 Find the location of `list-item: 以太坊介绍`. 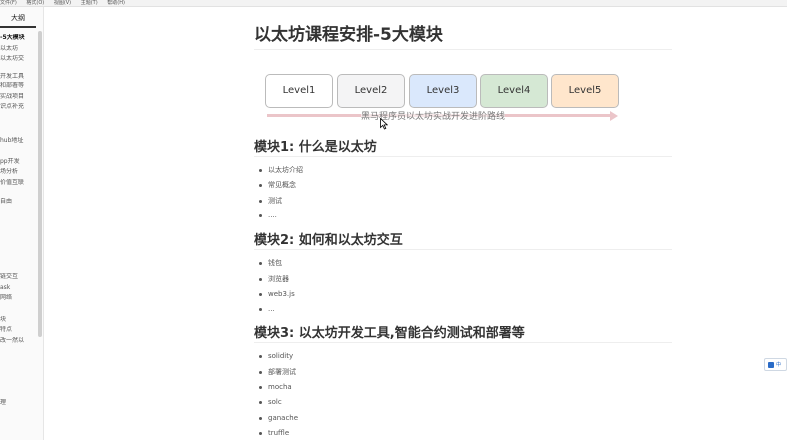

list-item: 以太坊介绍 is located at coordinates (281, 170).